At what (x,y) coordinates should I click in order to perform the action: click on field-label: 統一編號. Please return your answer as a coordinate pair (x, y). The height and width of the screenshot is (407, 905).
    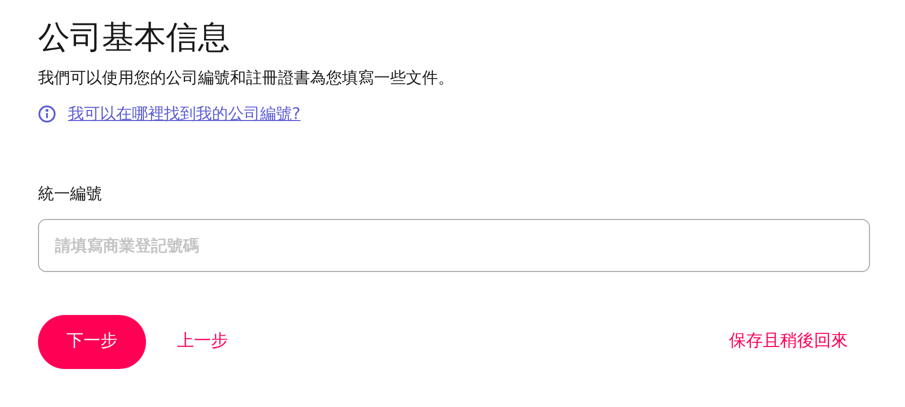
    Looking at the image, I should click on (70, 194).